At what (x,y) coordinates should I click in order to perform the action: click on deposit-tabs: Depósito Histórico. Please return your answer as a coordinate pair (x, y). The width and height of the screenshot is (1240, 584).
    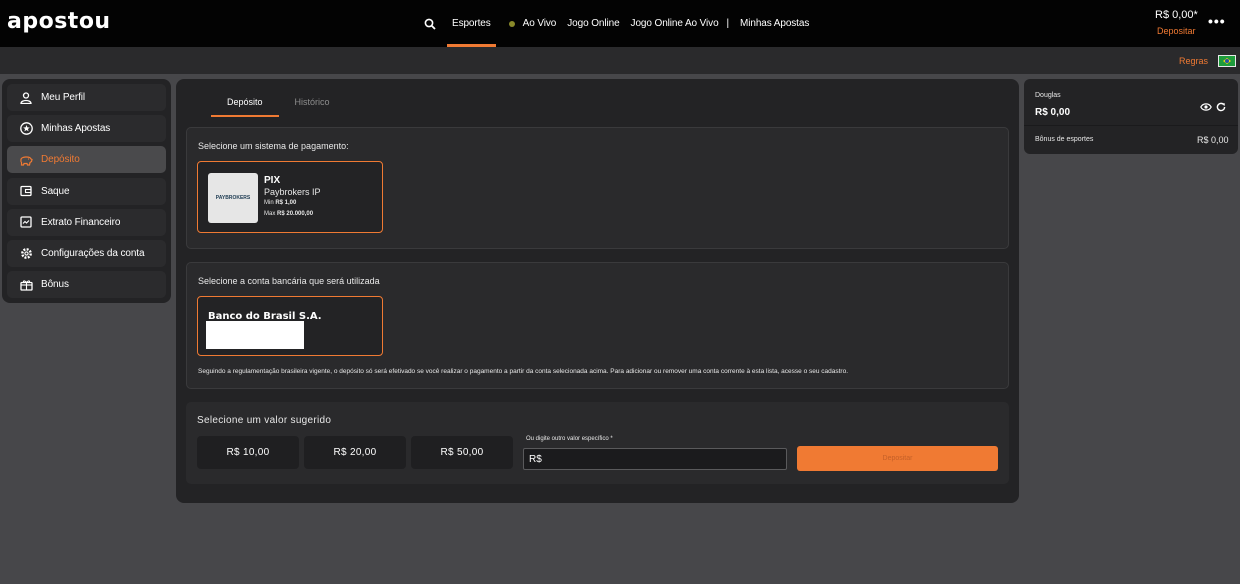
    Looking at the image, I should click on (278, 104).